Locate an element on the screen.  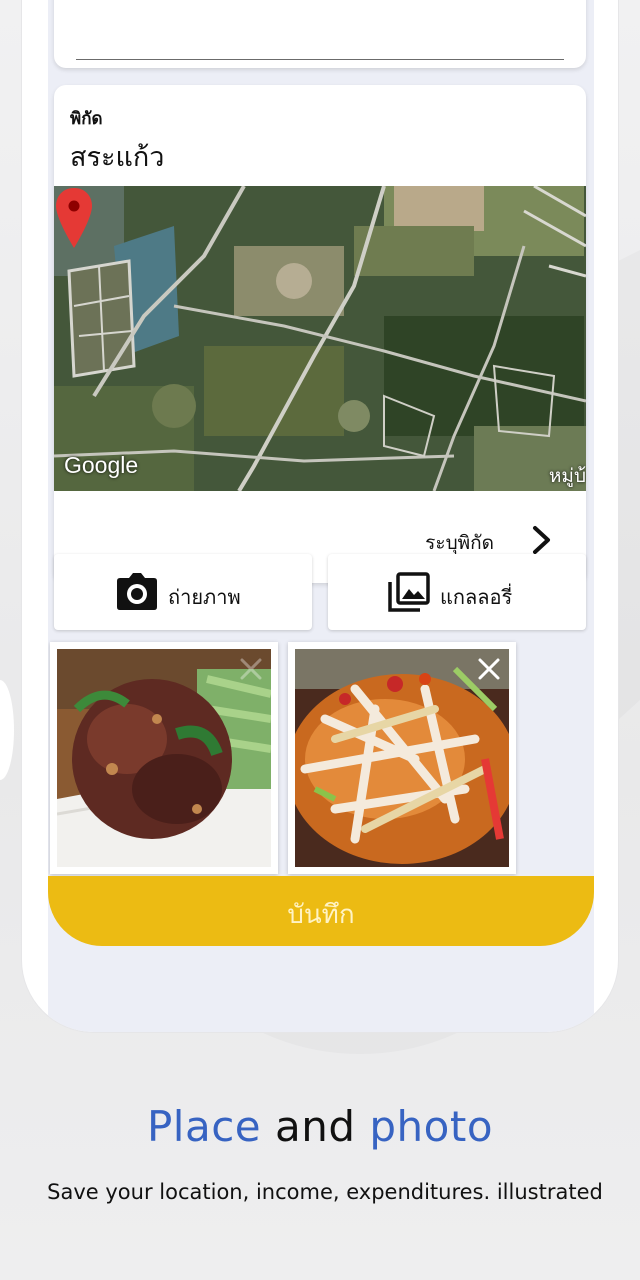
camera-icon is located at coordinates (137, 591).